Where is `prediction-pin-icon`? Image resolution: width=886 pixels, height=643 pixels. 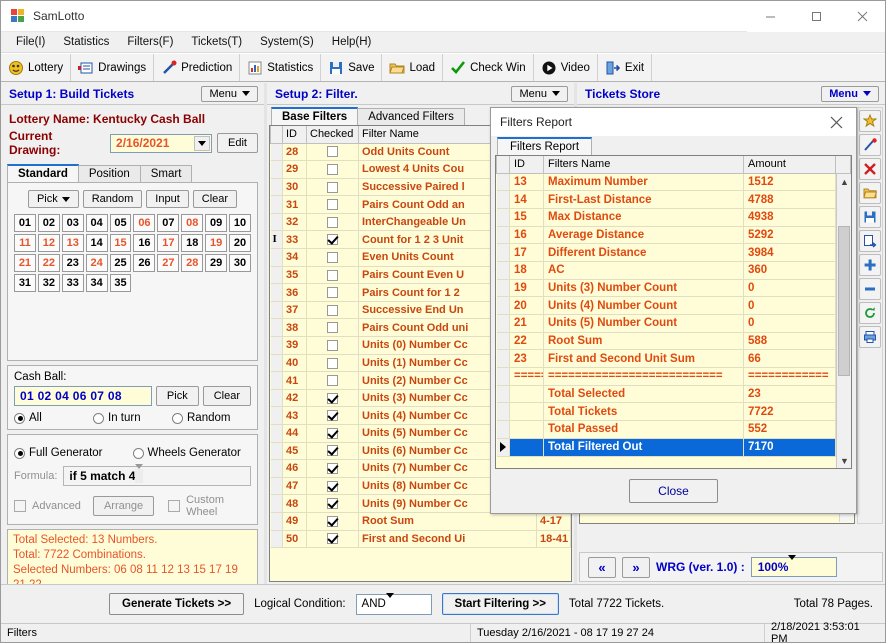
prediction-pin-icon is located at coordinates (870, 145).